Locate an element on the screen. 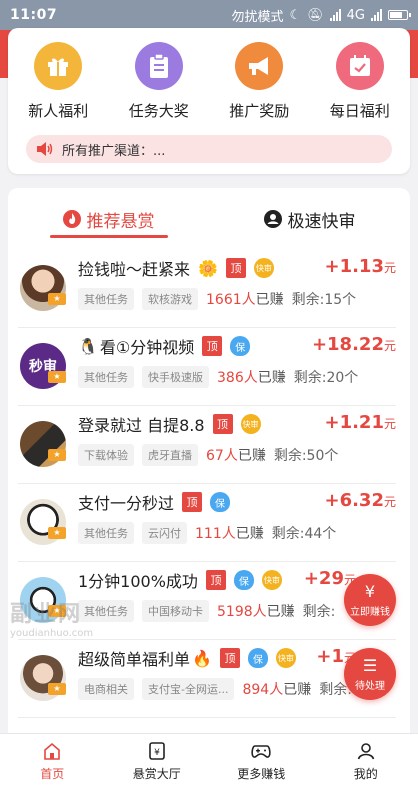 Image resolution: width=418 pixels, height=788 pixels. yuan-icon: ¥ is located at coordinates (370, 591).